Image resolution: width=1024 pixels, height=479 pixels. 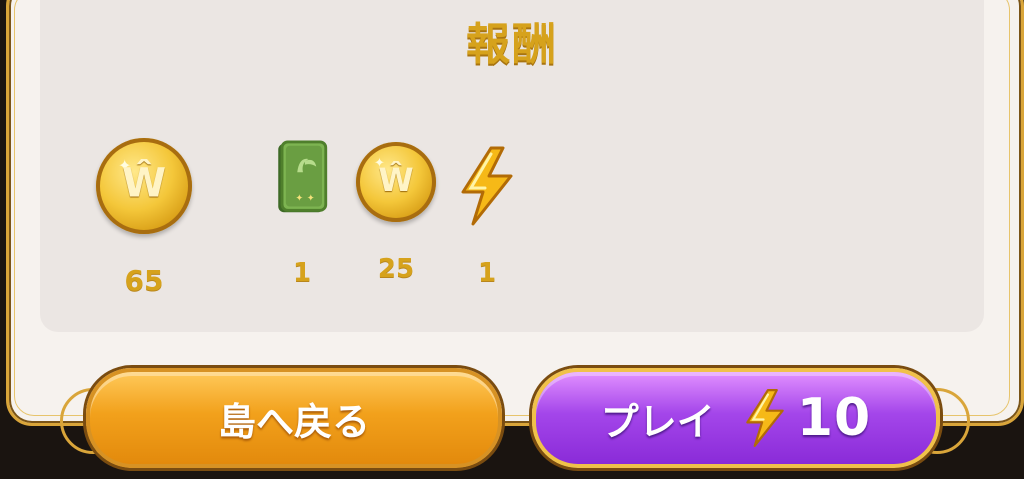 I want to click on play-button: プレイ 10, so click(x=736, y=418).